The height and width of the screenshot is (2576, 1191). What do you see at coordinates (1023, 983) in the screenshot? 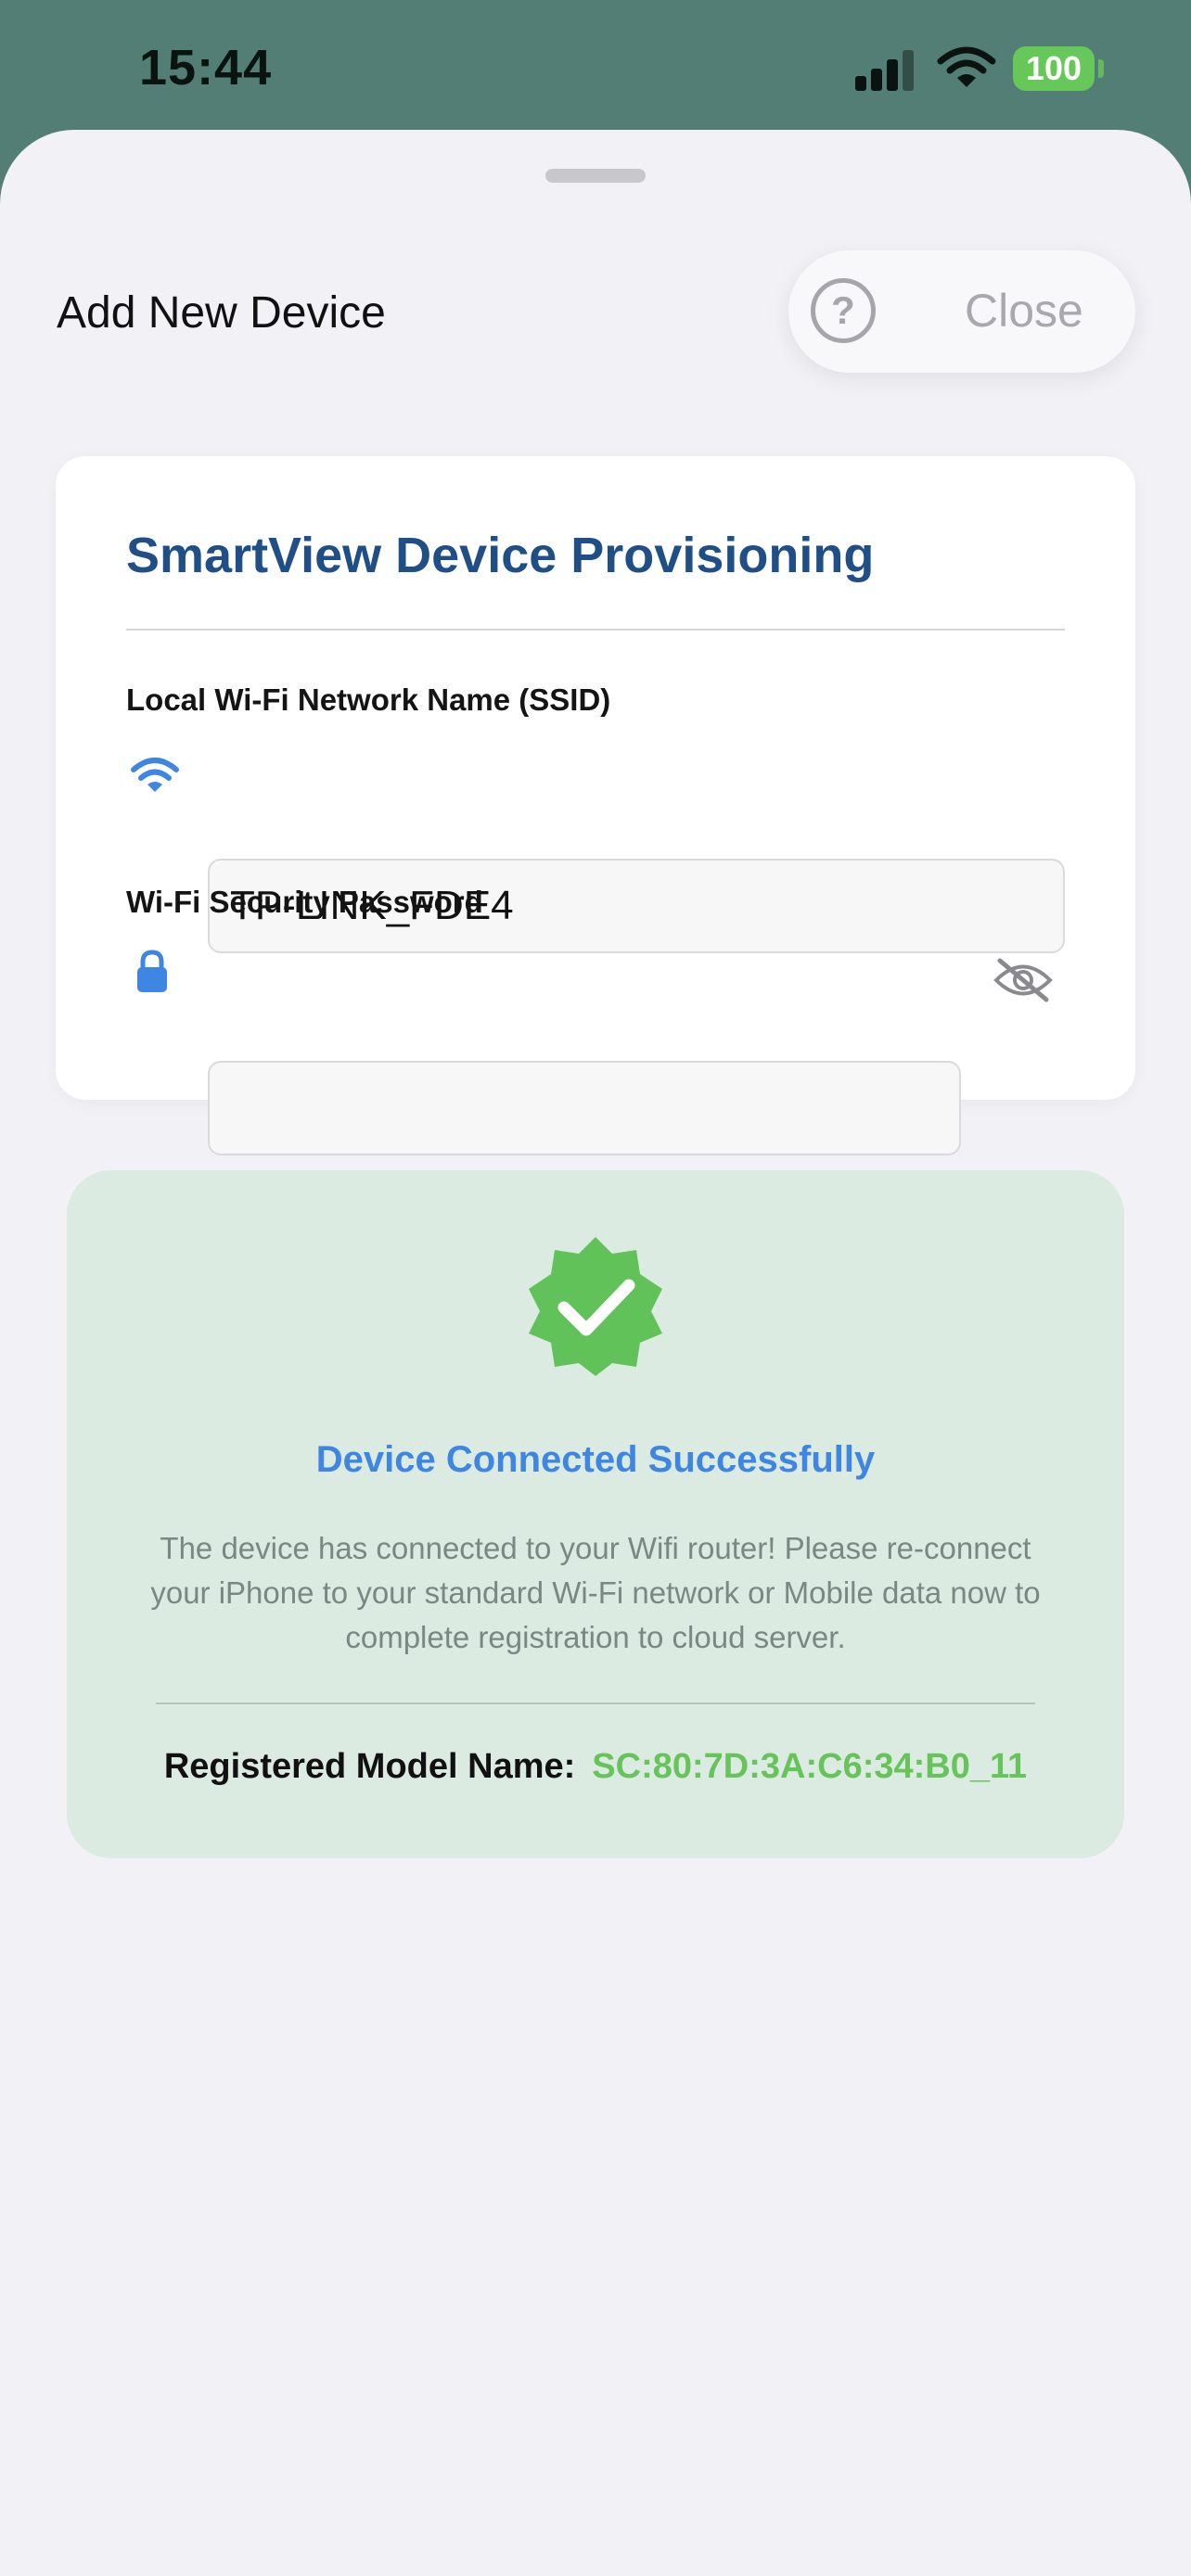
I see `eye-slash-icon` at bounding box center [1023, 983].